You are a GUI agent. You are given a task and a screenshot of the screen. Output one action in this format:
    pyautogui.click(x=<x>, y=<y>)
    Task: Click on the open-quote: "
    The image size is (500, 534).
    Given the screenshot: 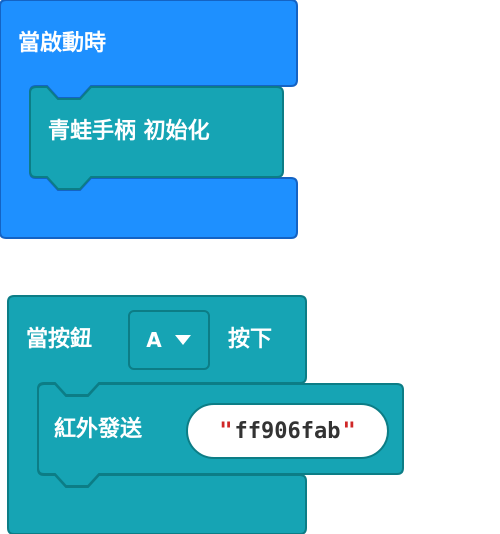 What is the action you would take?
    pyautogui.click(x=226, y=431)
    